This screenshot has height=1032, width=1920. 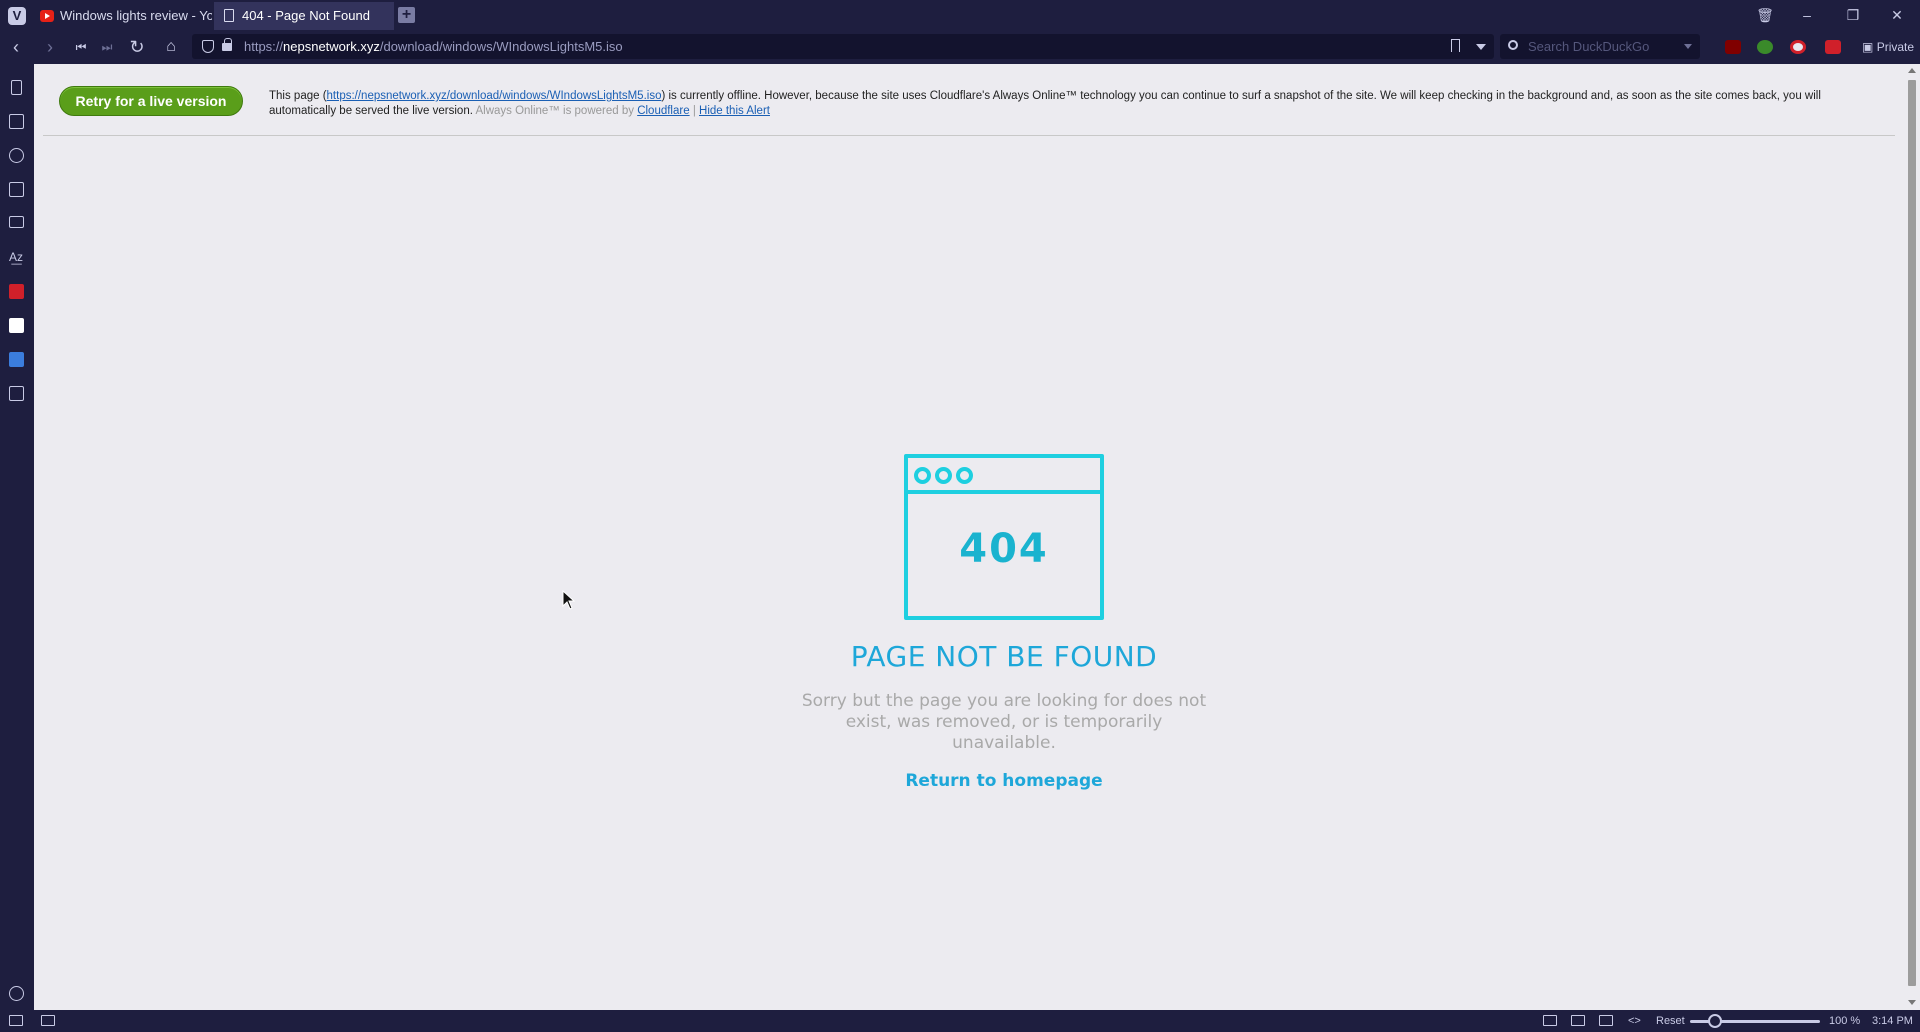 What do you see at coordinates (16, 359) in the screenshot?
I see `google-translate-icon` at bounding box center [16, 359].